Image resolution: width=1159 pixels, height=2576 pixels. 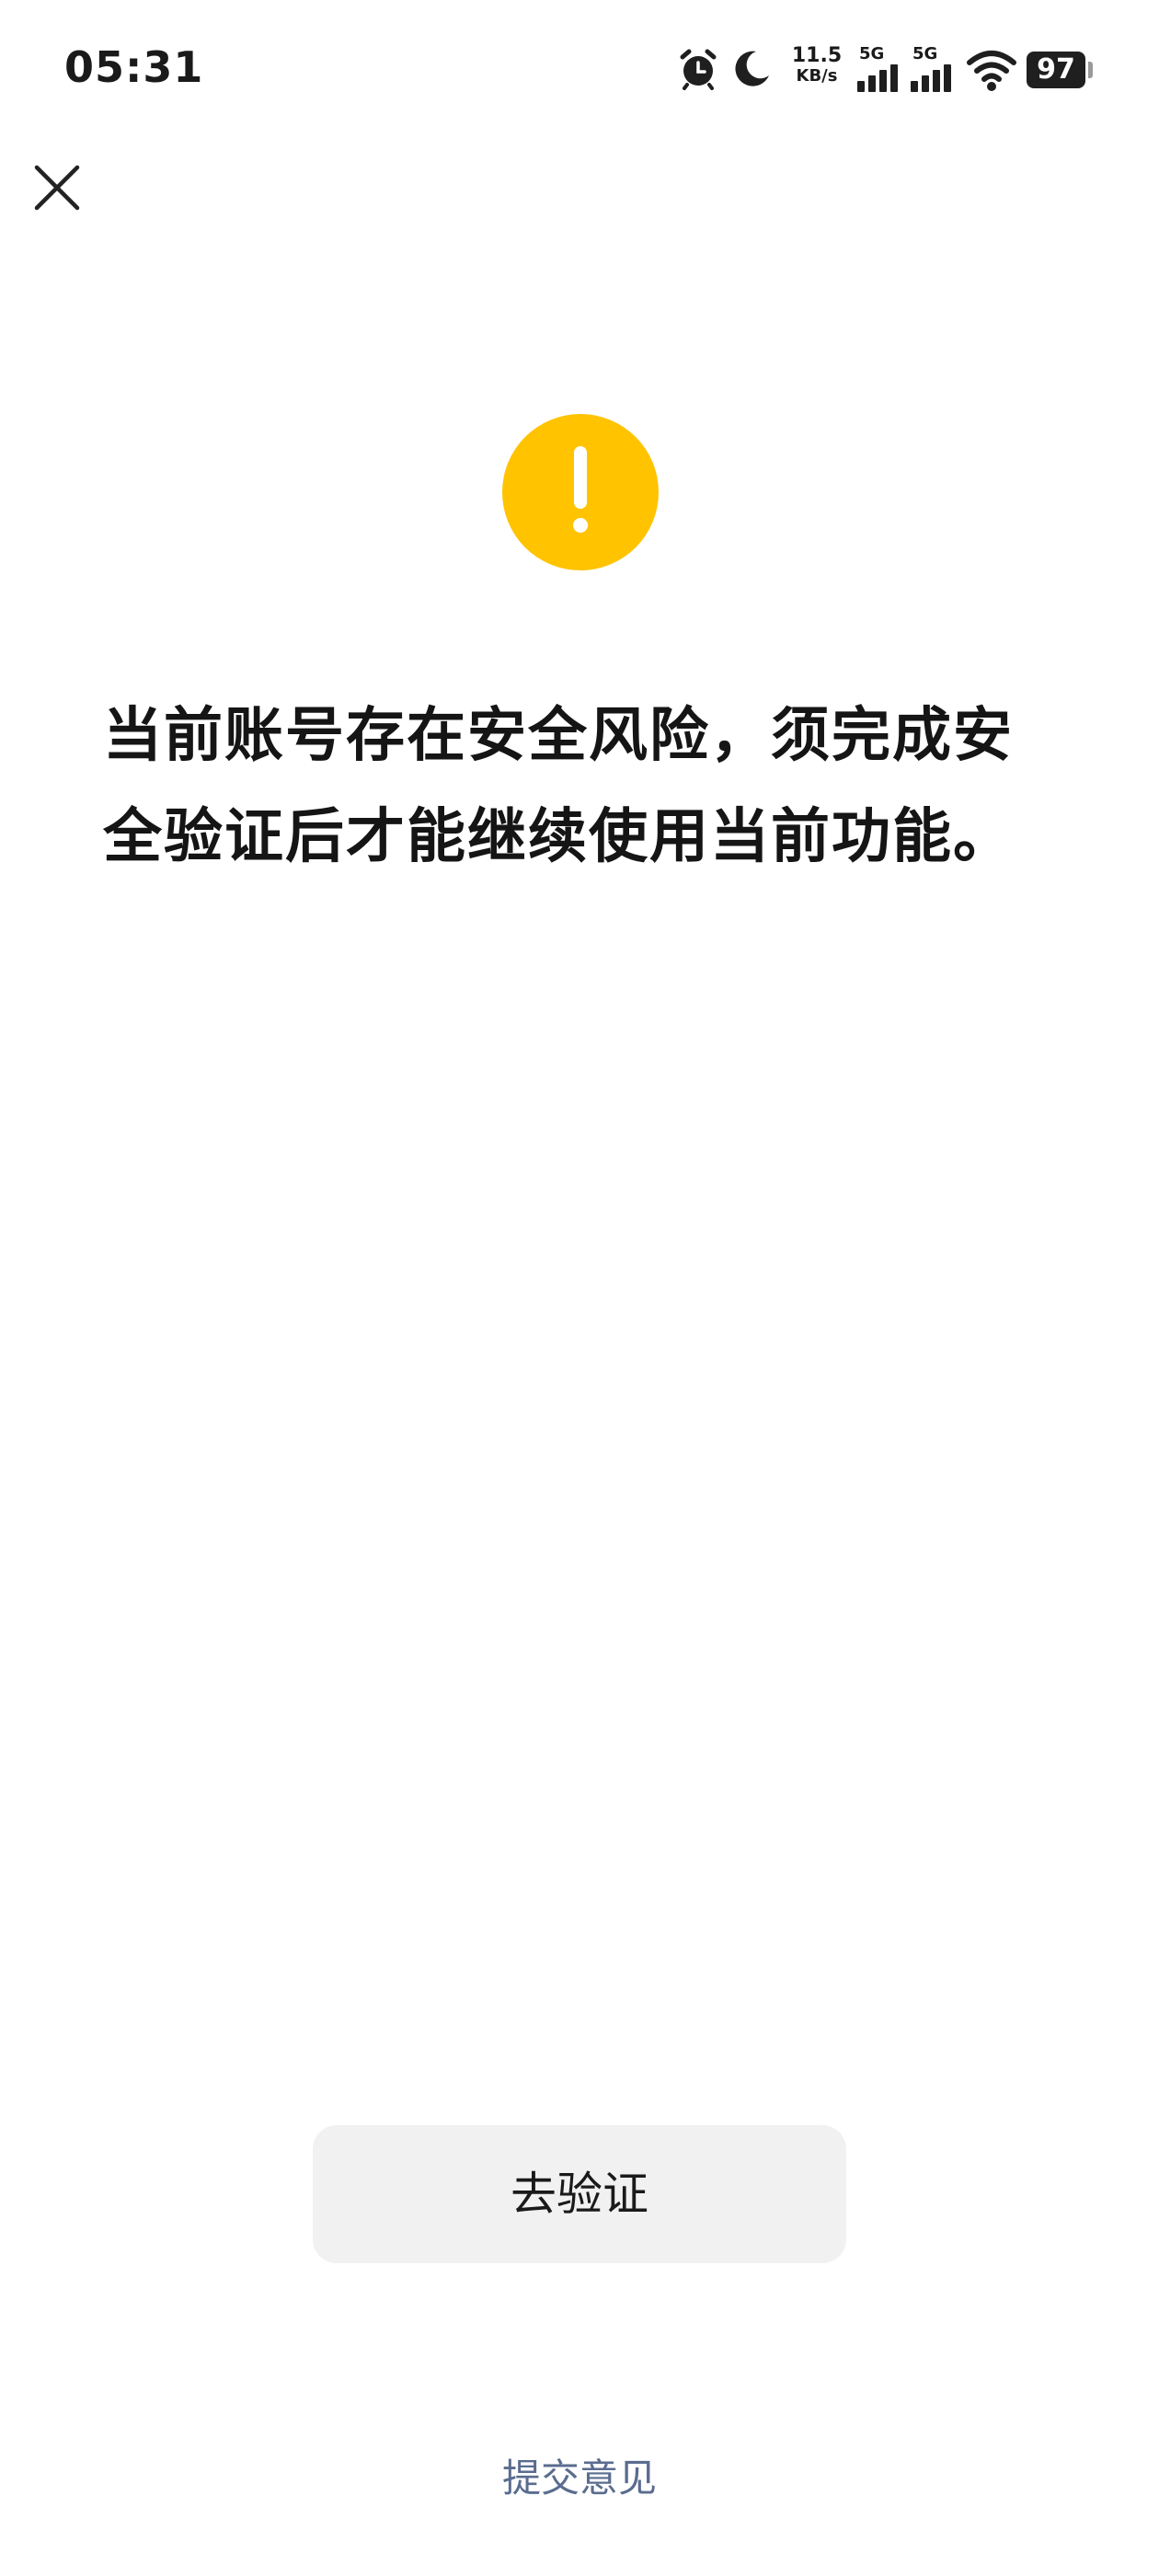 I want to click on security-risk-message: 当前账号存在安全风险，须完成安 全验证后才能继续使用当前功能。, so click(x=586, y=786).